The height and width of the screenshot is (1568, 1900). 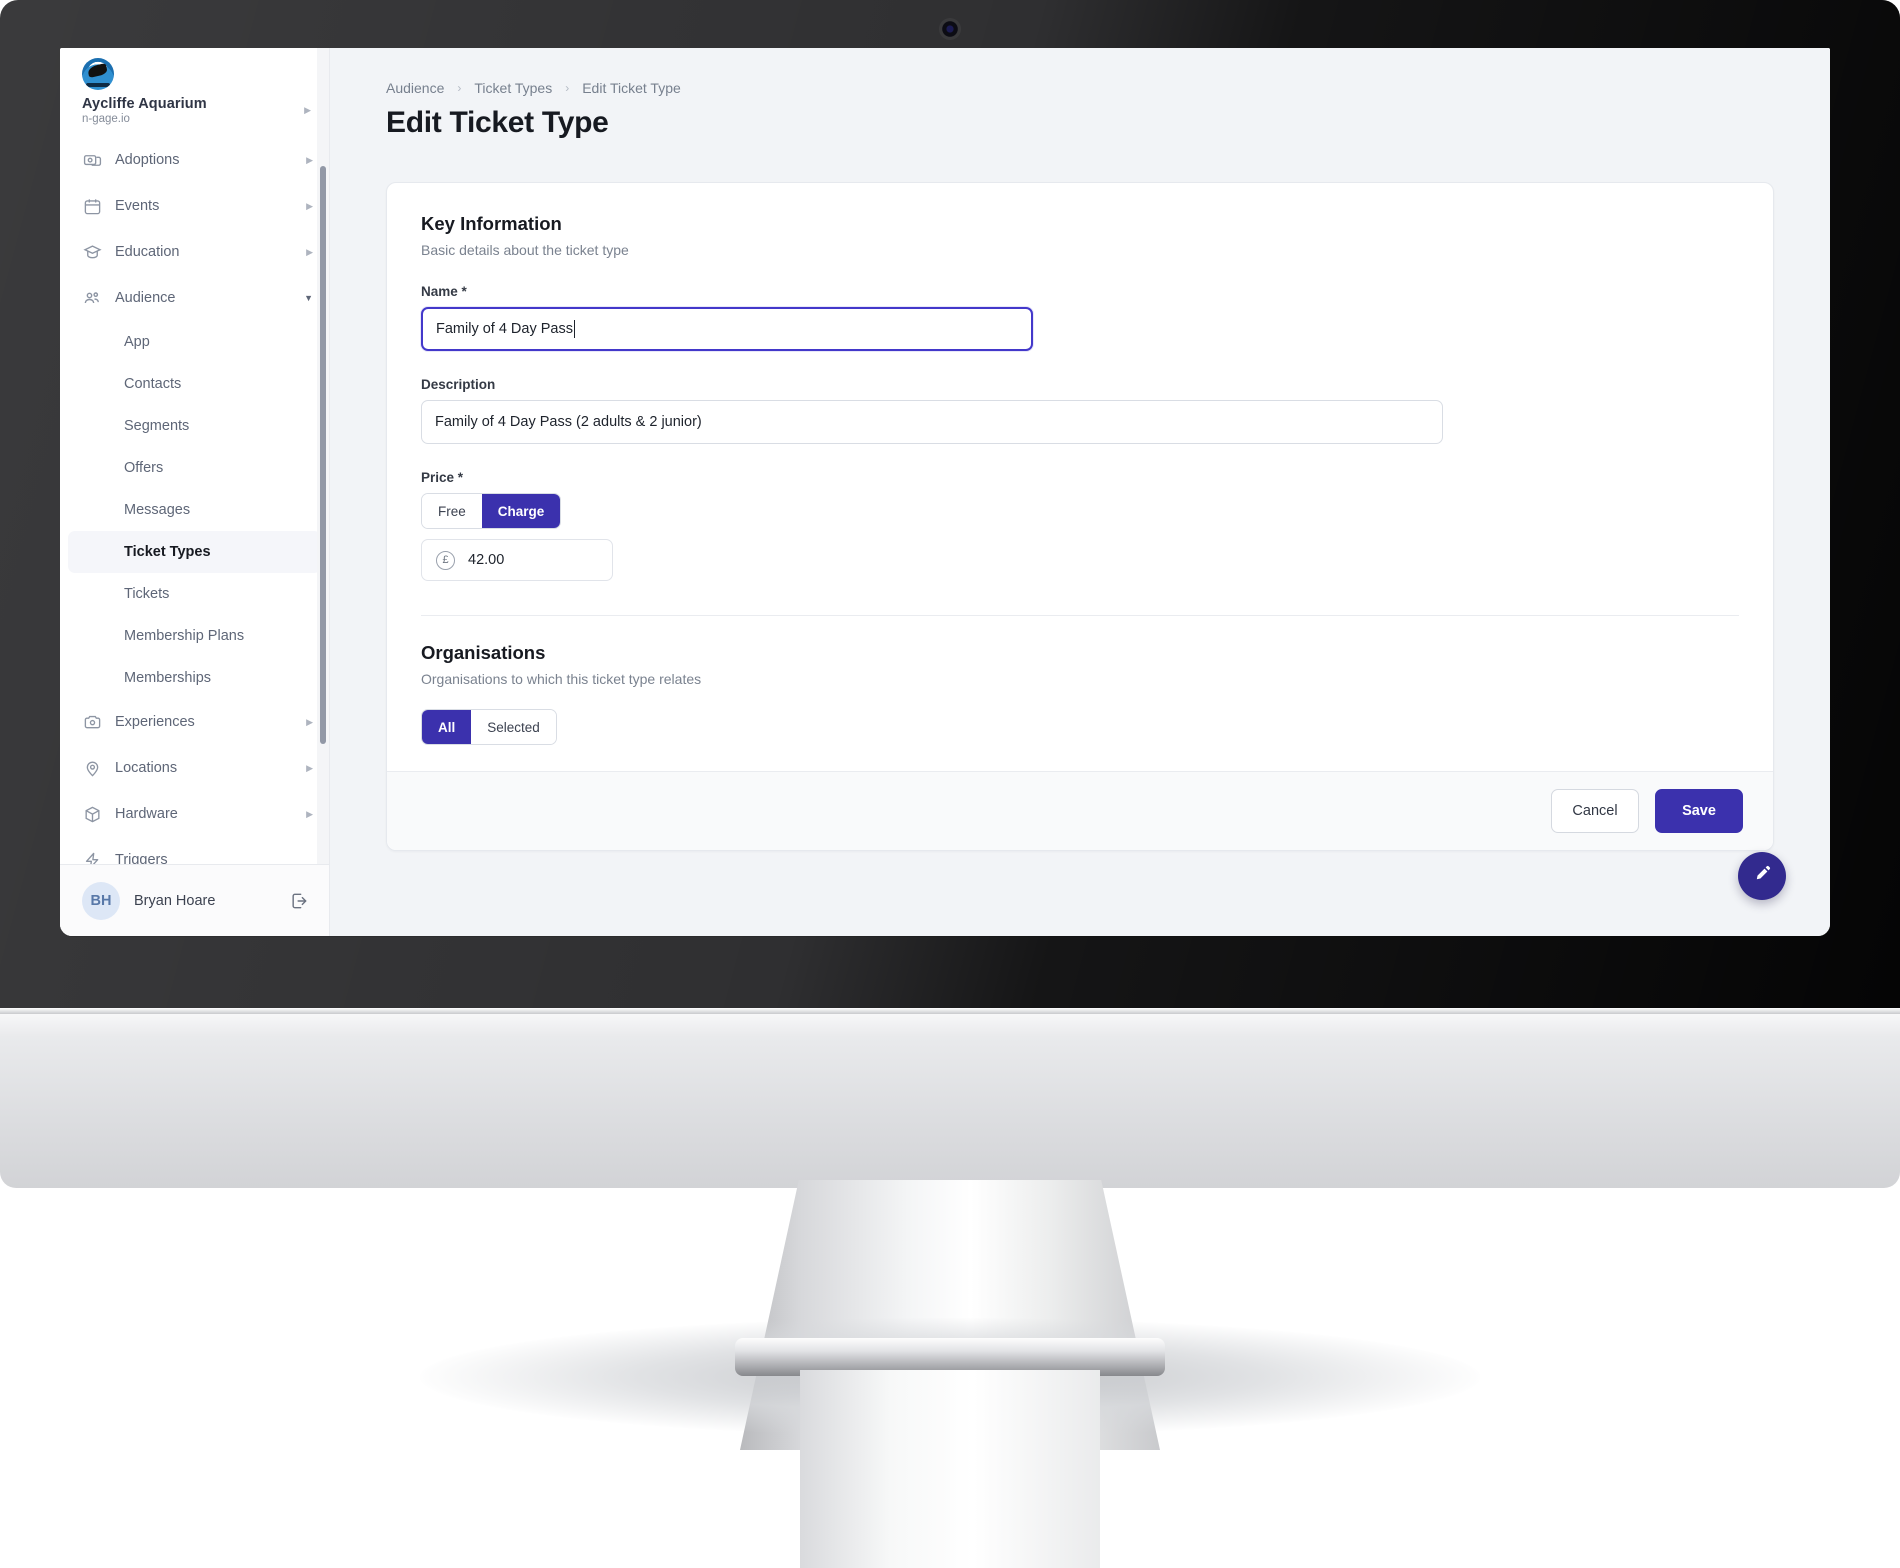 What do you see at coordinates (146, 814) in the screenshot?
I see `sidebar-item-label: Hardware` at bounding box center [146, 814].